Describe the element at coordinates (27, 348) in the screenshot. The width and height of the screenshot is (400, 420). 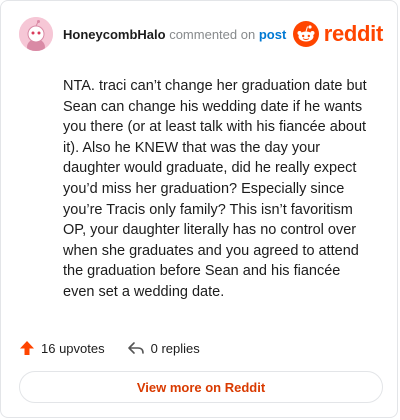
I see `upvote-arrow-icon` at that location.